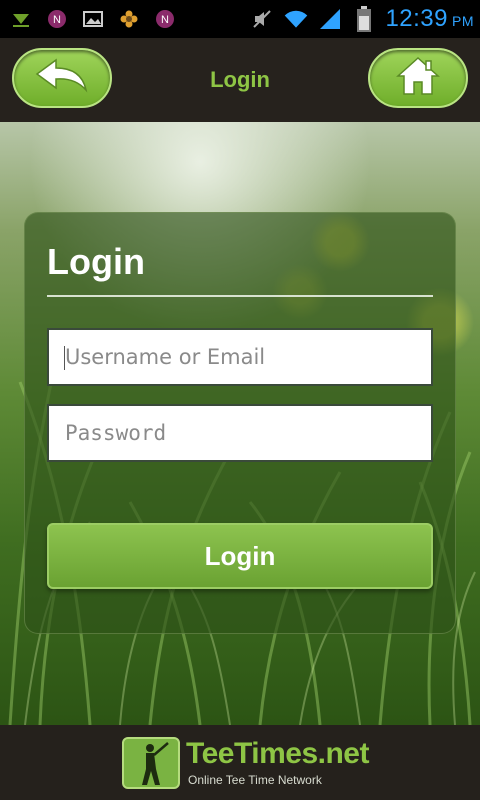 The image size is (480, 800). I want to click on header-title: Login, so click(240, 79).